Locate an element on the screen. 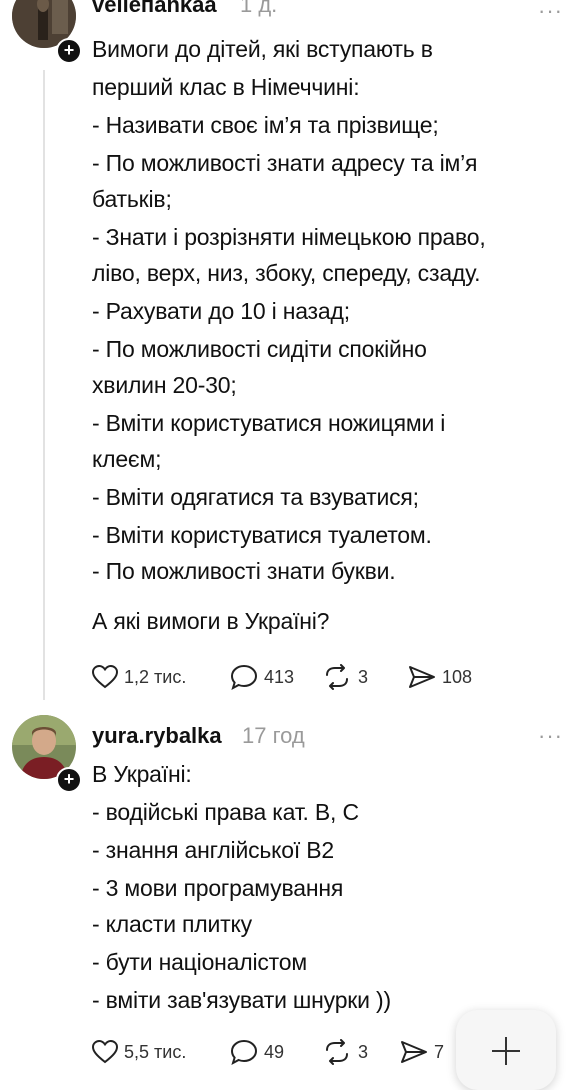  post-text-line: - вміти зав'язувати шнурки )) is located at coordinates (241, 1000).